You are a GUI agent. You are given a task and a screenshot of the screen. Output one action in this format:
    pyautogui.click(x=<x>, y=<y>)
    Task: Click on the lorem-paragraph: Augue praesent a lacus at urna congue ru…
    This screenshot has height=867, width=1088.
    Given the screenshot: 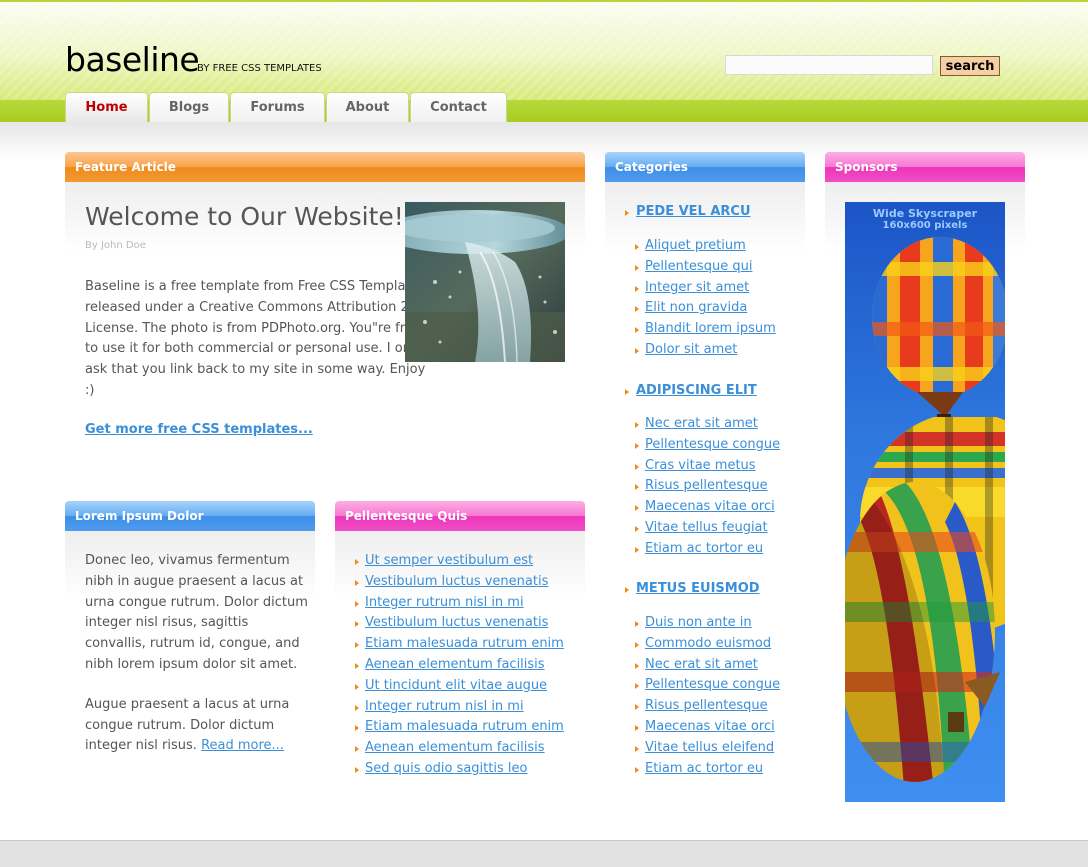 What is the action you would take?
    pyautogui.click(x=197, y=726)
    